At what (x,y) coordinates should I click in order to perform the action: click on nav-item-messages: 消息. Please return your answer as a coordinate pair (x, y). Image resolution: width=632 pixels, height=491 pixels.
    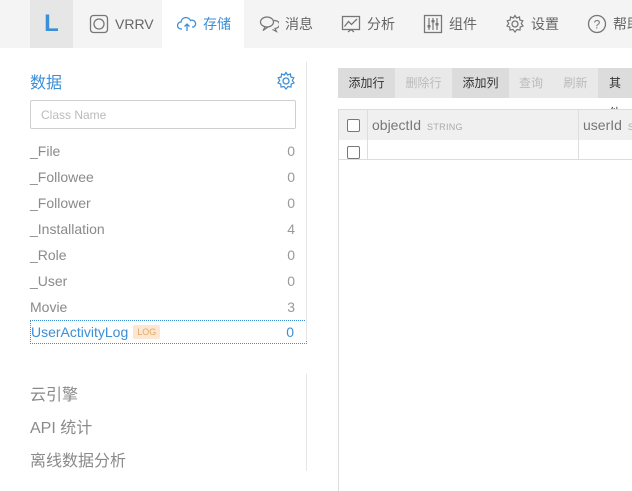
    Looking at the image, I should click on (286, 24).